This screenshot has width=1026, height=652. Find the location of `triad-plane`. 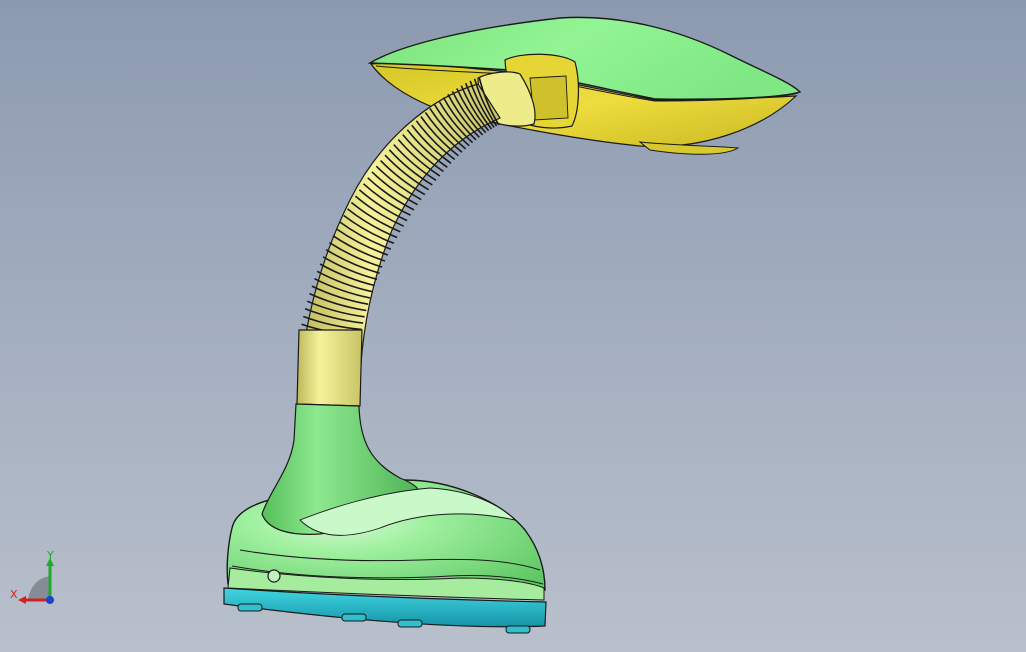

triad-plane is located at coordinates (39, 588).